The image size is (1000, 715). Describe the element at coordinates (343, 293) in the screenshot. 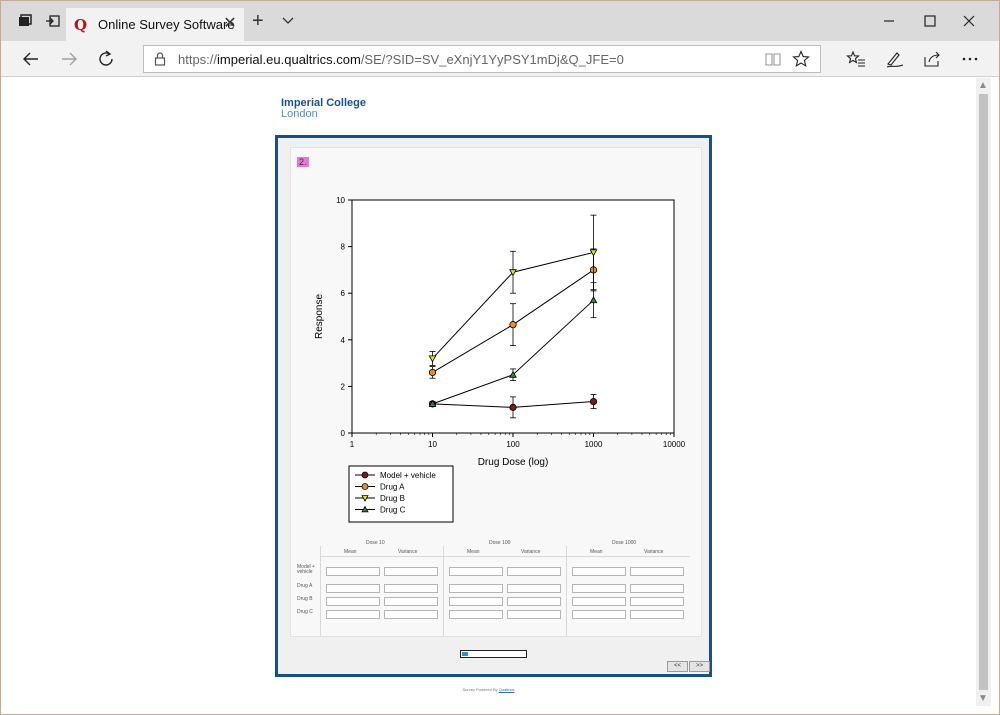

I see `y-tick-label: 6` at that location.